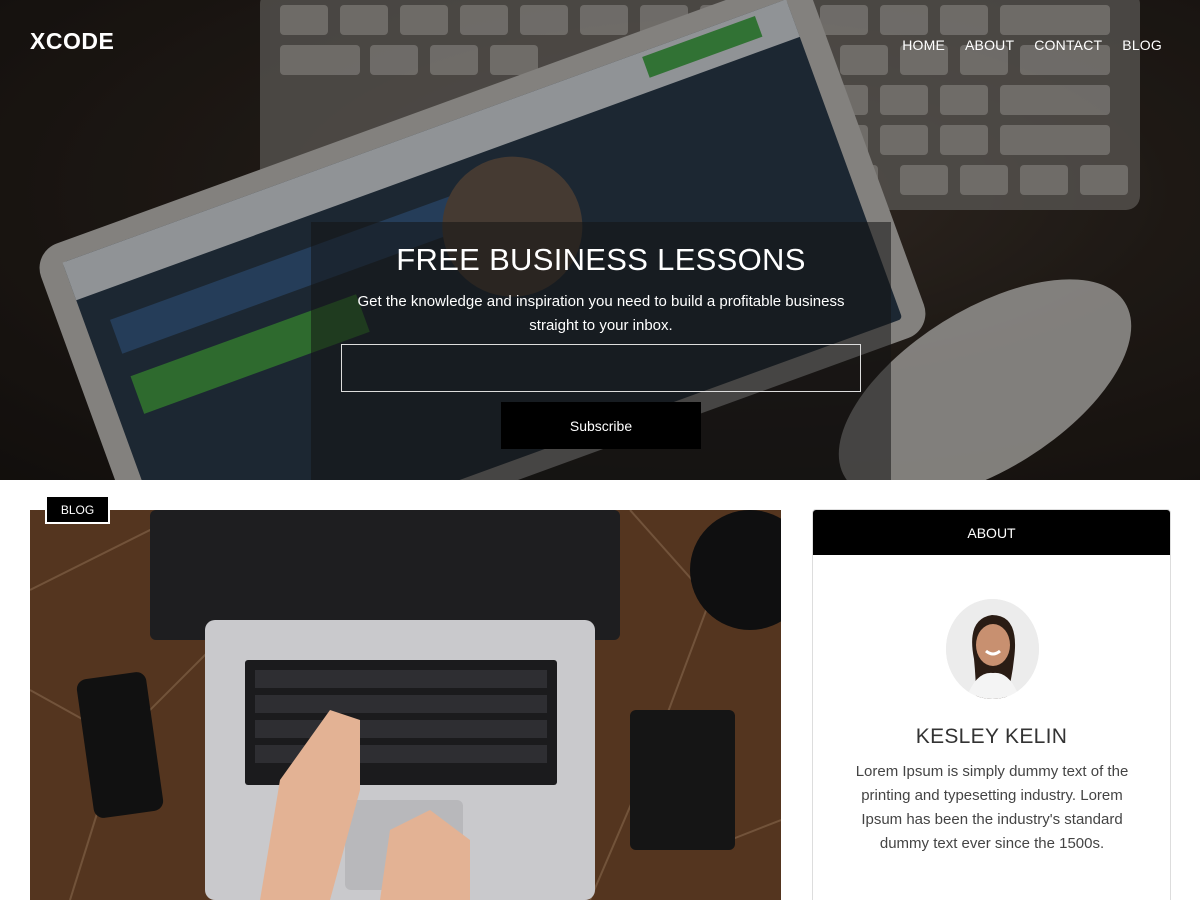  What do you see at coordinates (992, 649) in the screenshot?
I see `avatar` at bounding box center [992, 649].